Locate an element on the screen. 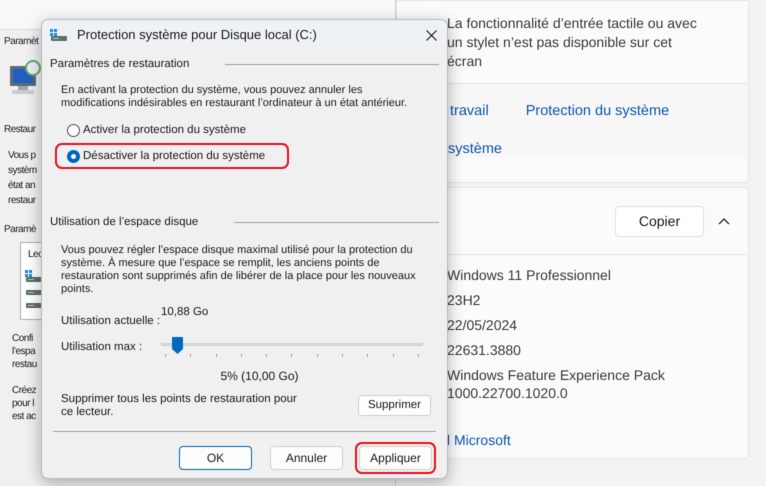  close-icon is located at coordinates (431, 35).